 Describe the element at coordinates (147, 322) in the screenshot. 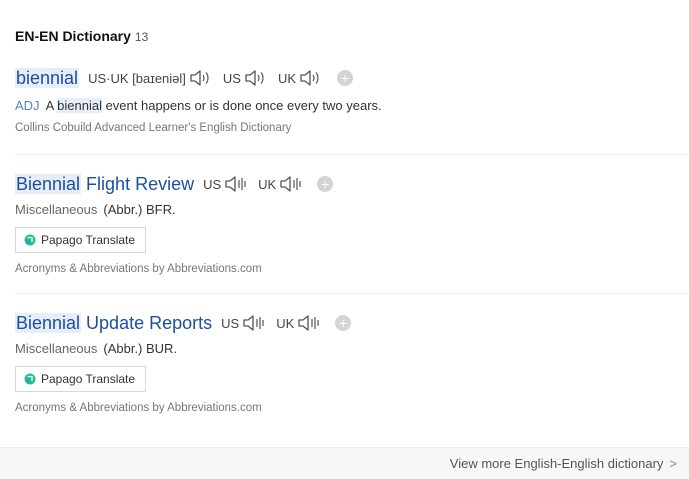

I see `headword-rest: Update Reports` at that location.